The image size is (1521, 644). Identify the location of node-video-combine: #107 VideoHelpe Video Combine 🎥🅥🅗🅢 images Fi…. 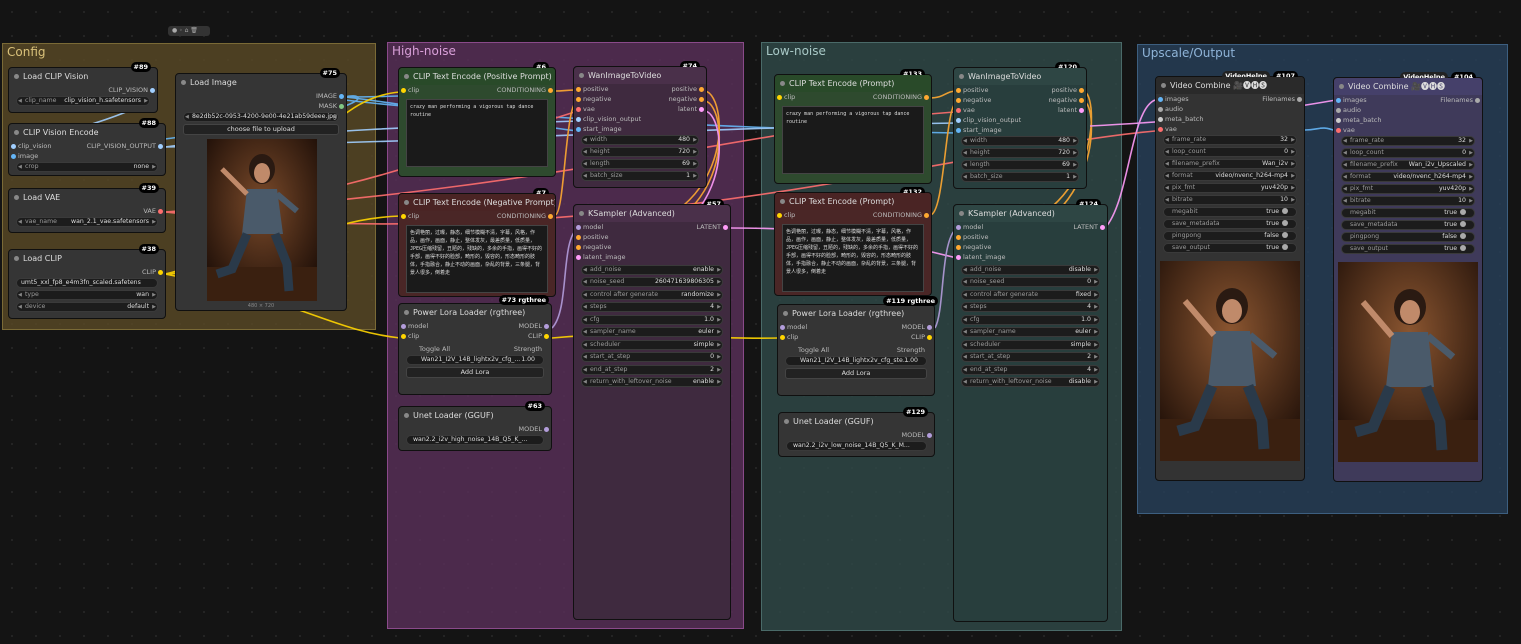
(1230, 276).